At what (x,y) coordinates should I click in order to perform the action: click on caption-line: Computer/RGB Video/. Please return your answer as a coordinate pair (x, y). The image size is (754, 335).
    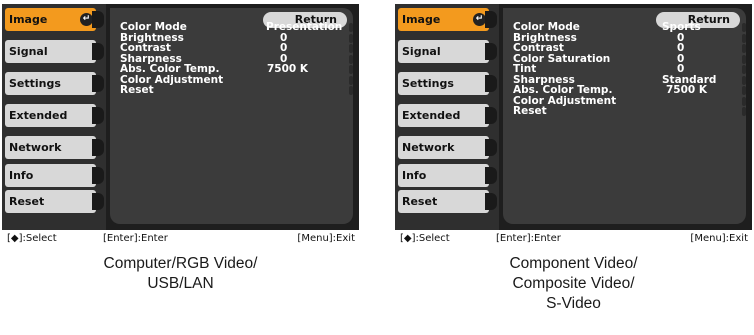
    Looking at the image, I should click on (180, 263).